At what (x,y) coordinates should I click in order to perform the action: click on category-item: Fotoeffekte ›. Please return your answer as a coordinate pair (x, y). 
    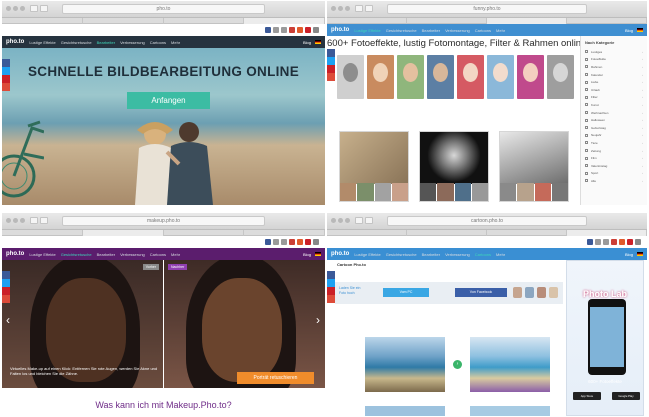
    Looking at the image, I should click on (614, 60).